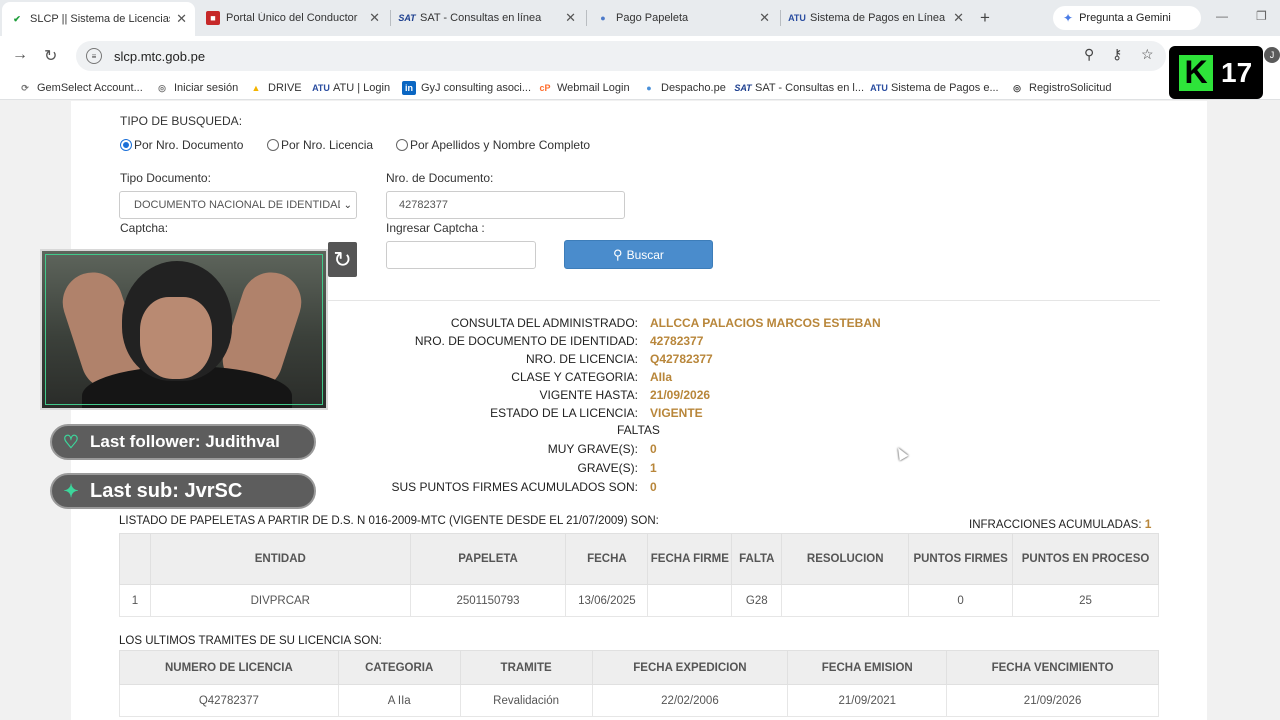 The width and height of the screenshot is (1280, 720). What do you see at coordinates (98, 19) in the screenshot?
I see `tab-slcp: ✔ SLCP || Sistema de Licencias ✕` at bounding box center [98, 19].